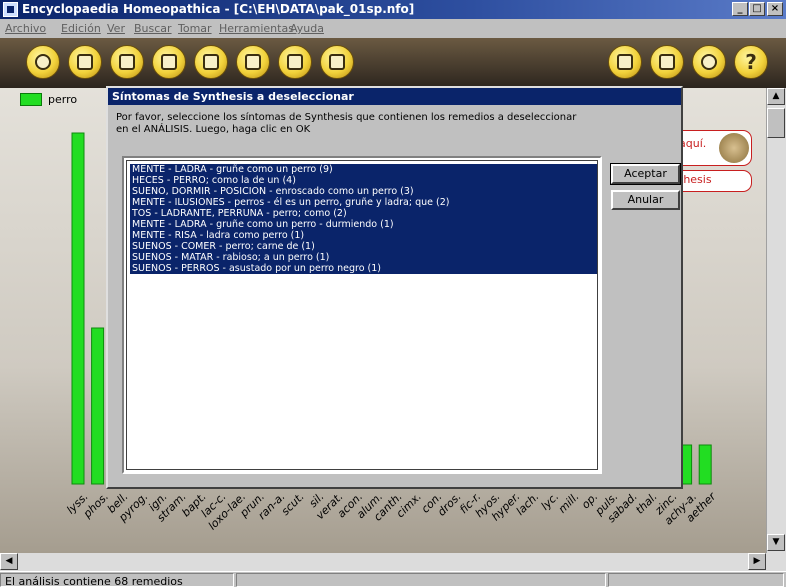 This screenshot has height=587, width=786. Describe the element at coordinates (393, 63) in the screenshot. I see `toolbar: ?` at that location.